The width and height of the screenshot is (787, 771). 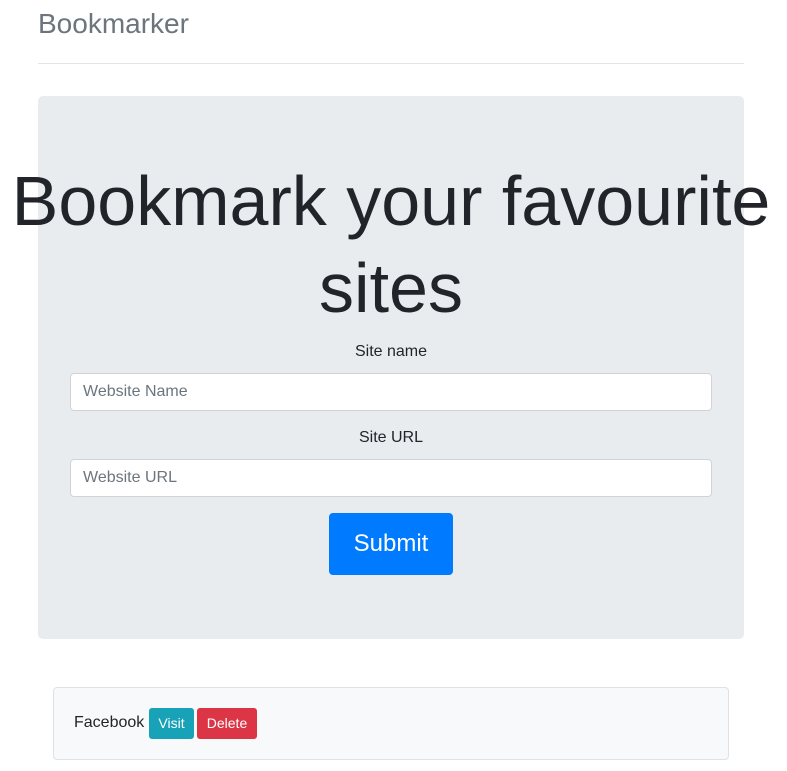 What do you see at coordinates (391, 437) in the screenshot?
I see `site-url-label: Site URL` at bounding box center [391, 437].